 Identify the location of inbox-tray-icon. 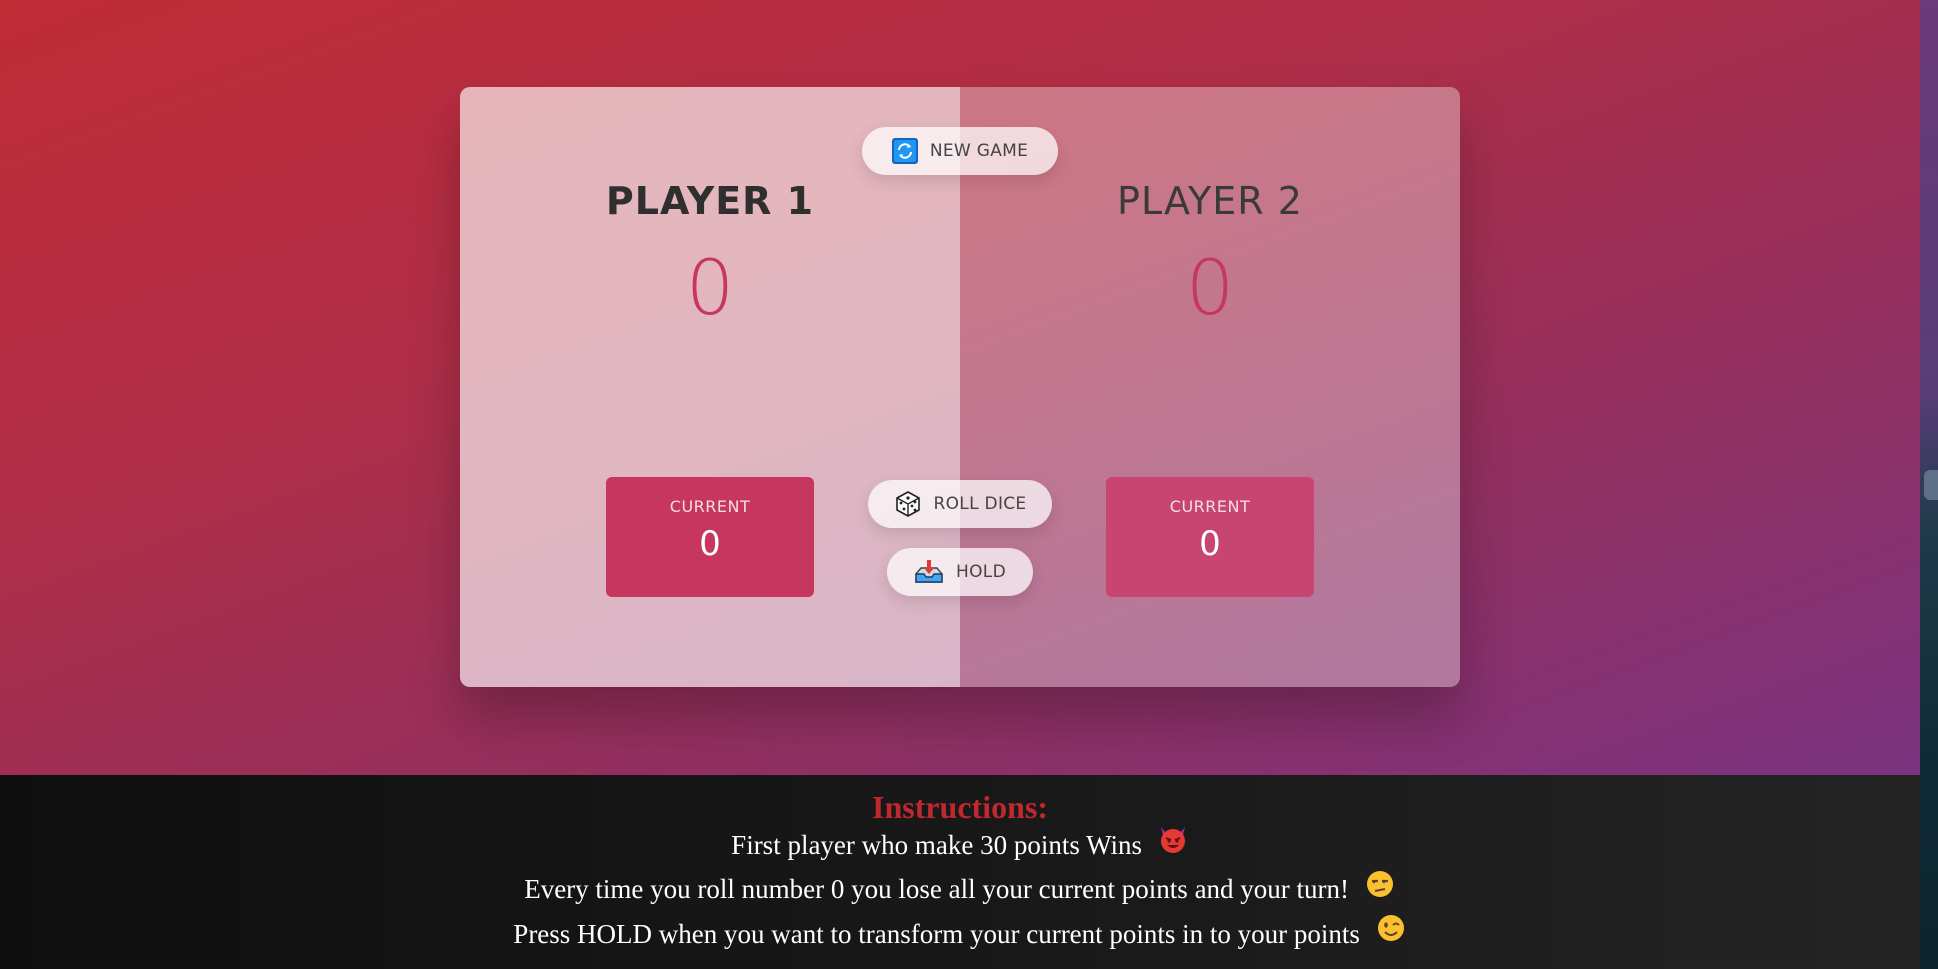
(929, 572).